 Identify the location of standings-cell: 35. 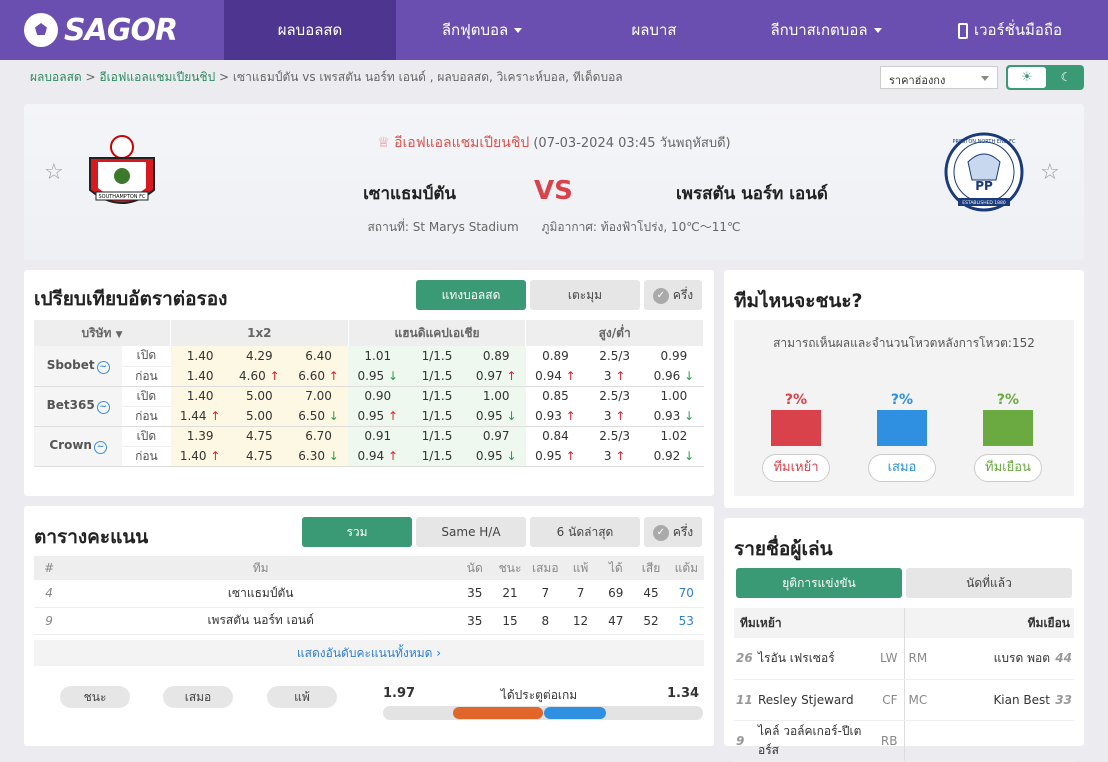
(475, 621).